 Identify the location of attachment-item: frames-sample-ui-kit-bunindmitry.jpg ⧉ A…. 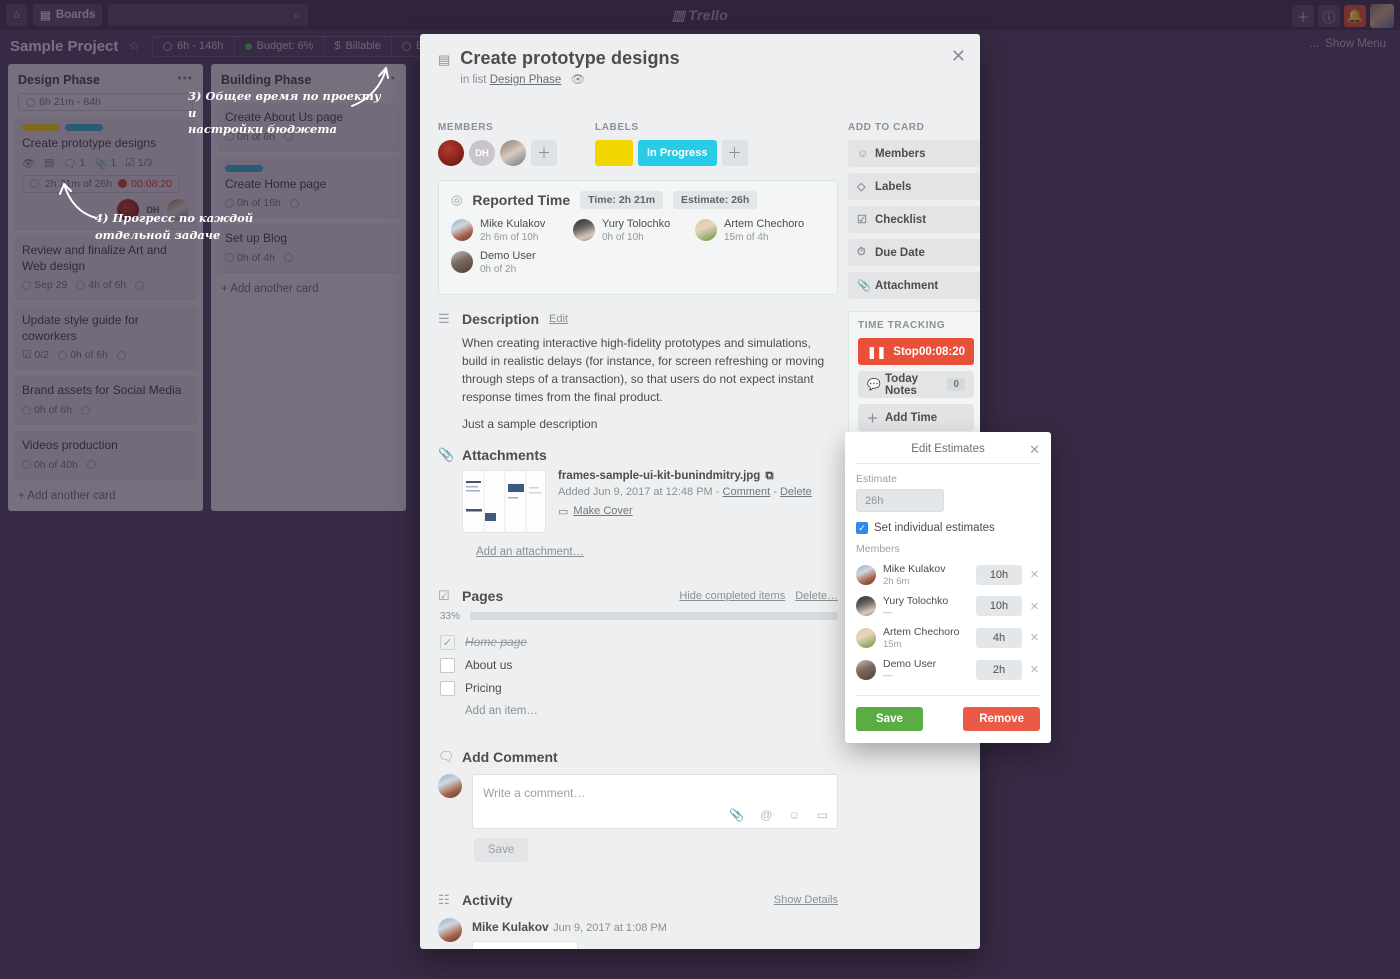
(638, 501).